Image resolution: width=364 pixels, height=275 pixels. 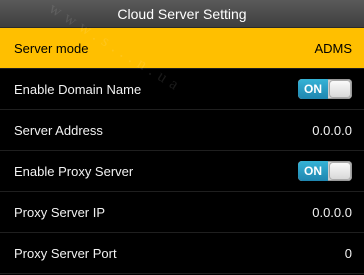 I want to click on server-mode-value: ADMS, so click(x=333, y=48).